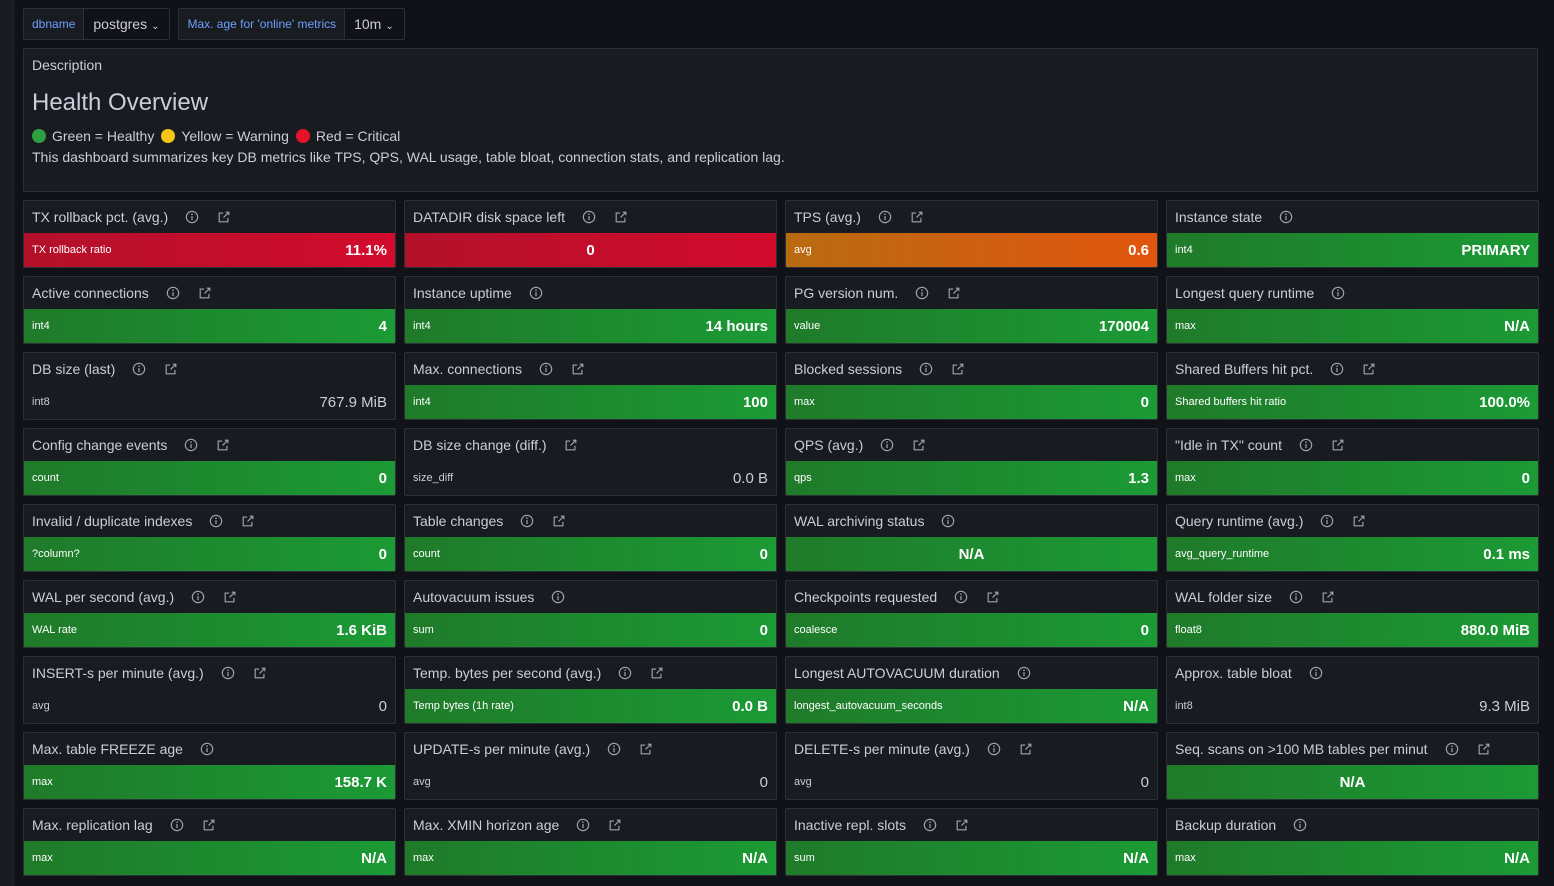 This screenshot has width=1554, height=886. I want to click on stat-panel: Table changes count 0, so click(590, 538).